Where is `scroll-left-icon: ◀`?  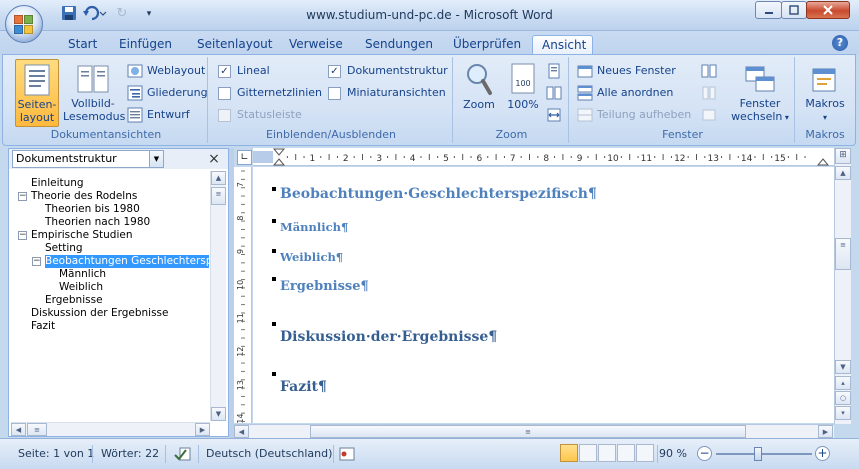 scroll-left-icon: ◀ is located at coordinates (18, 429).